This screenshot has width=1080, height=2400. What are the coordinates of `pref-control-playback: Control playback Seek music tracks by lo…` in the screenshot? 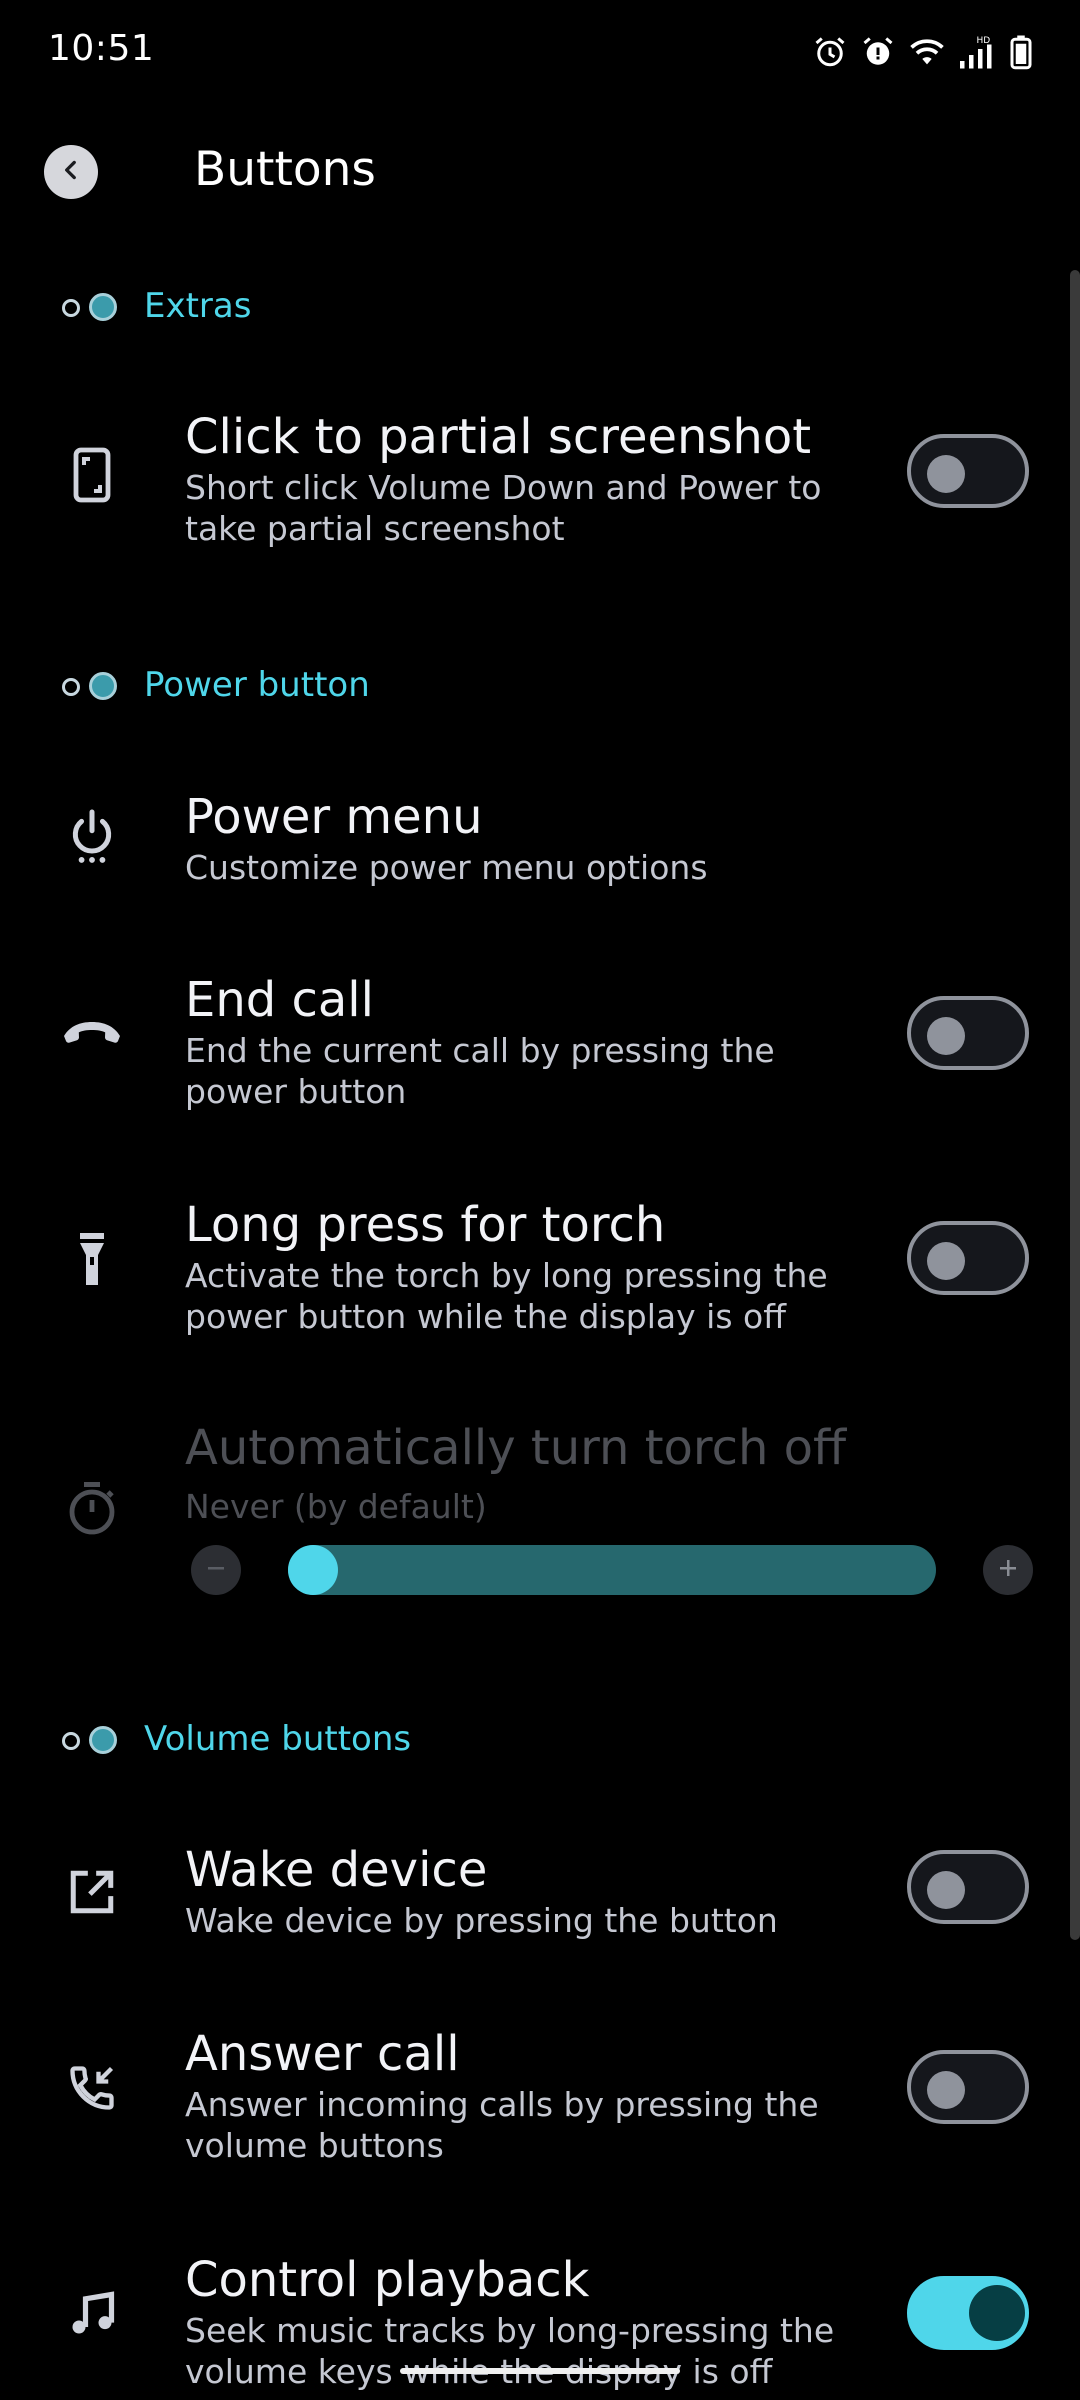 It's located at (540, 2319).